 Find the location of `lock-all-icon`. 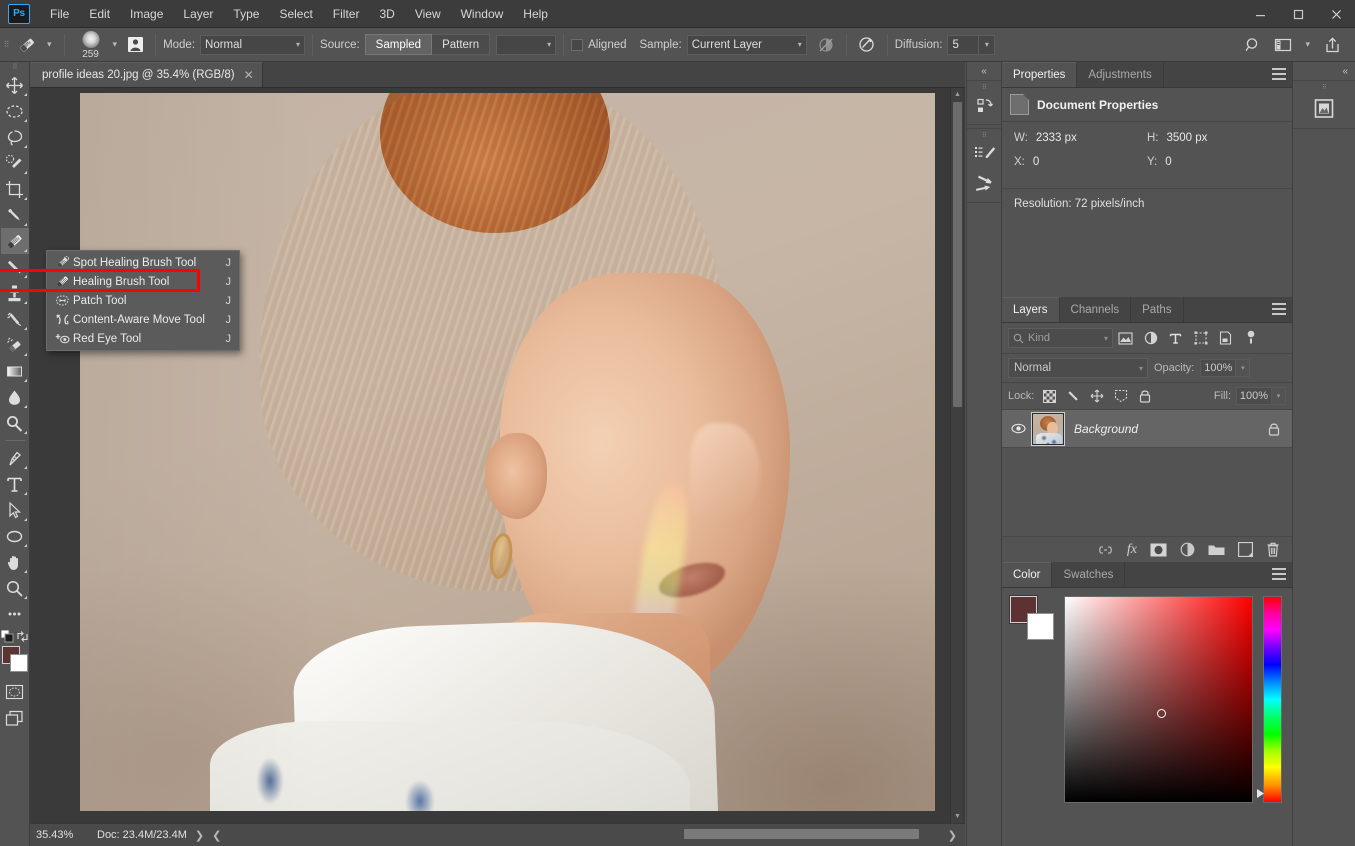

lock-all-icon is located at coordinates (1145, 396).